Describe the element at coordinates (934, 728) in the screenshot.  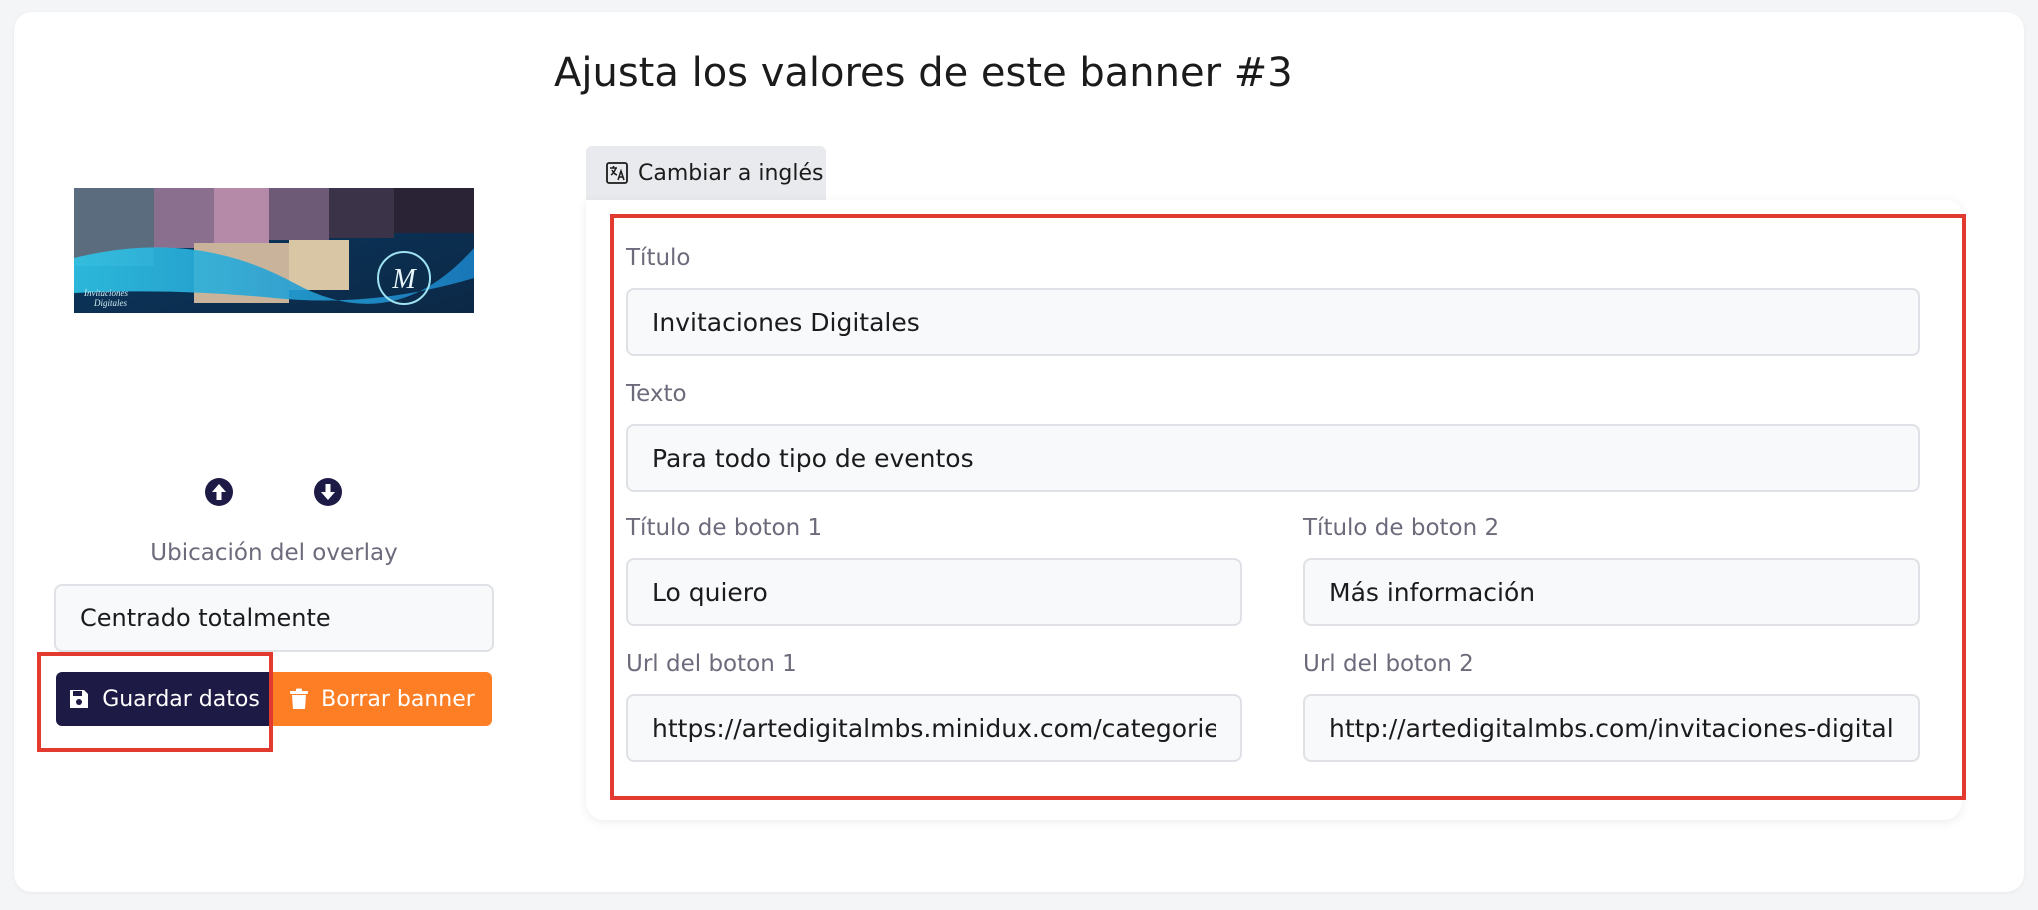
I see `button1-url-input` at that location.